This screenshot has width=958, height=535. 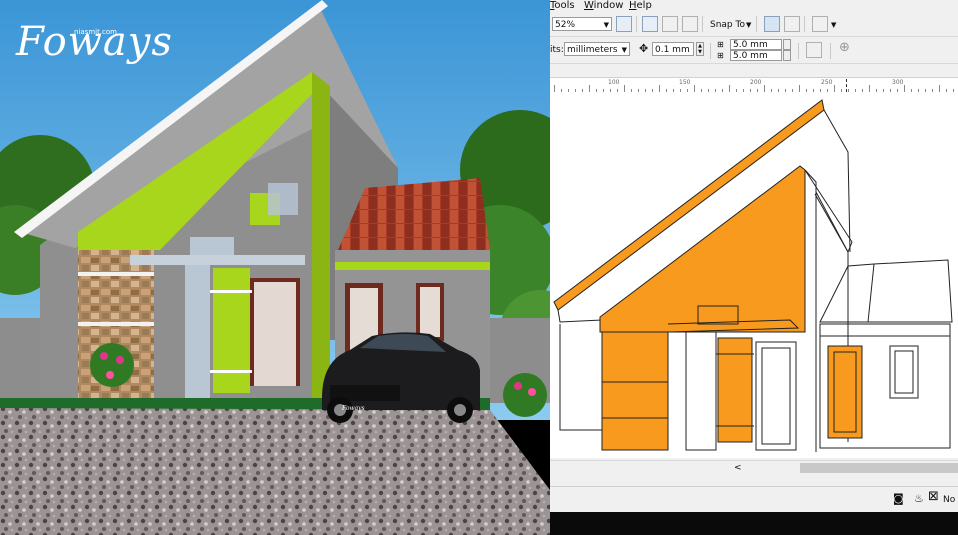 What do you see at coordinates (754, 499) in the screenshot?
I see `status-bar: ◙ ♨ ⊠ No` at bounding box center [754, 499].